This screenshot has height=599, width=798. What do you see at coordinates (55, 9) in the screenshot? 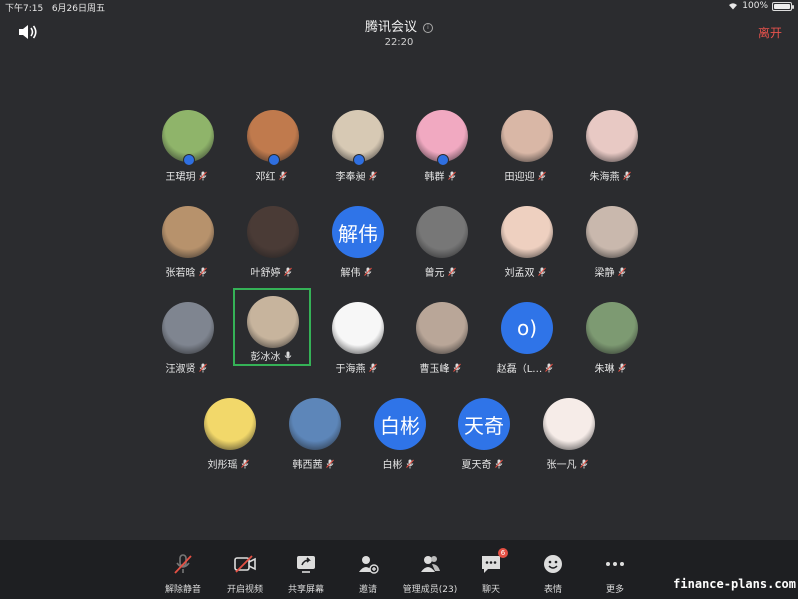
I see `status-time: 下午7:15 6月26日周五` at bounding box center [55, 9].